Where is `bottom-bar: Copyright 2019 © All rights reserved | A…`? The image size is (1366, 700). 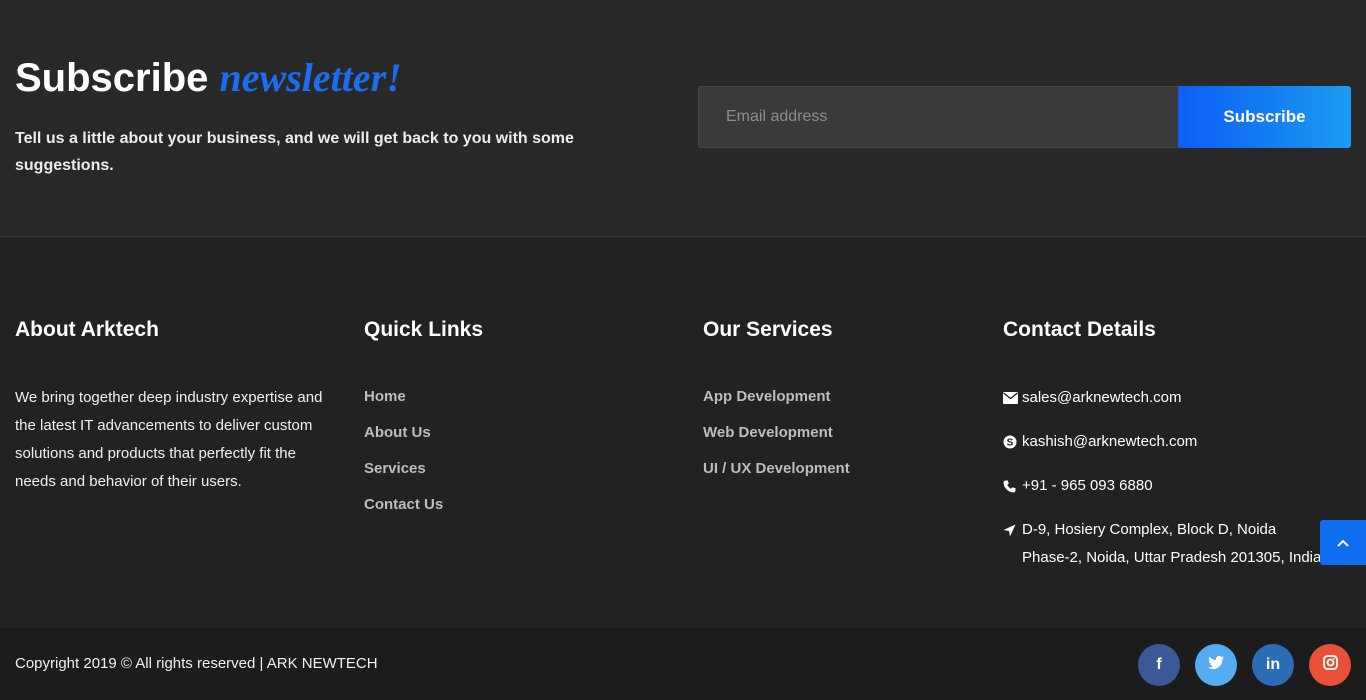
bottom-bar: Copyright 2019 © All rights reserved | A… is located at coordinates (683, 664).